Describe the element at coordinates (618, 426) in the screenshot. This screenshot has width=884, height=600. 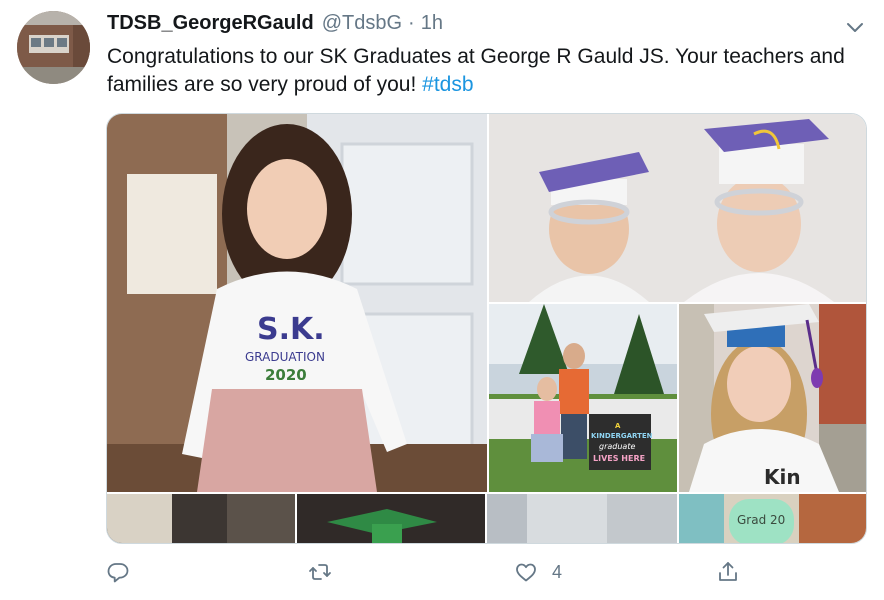
I see `sign-text-a: A` at that location.